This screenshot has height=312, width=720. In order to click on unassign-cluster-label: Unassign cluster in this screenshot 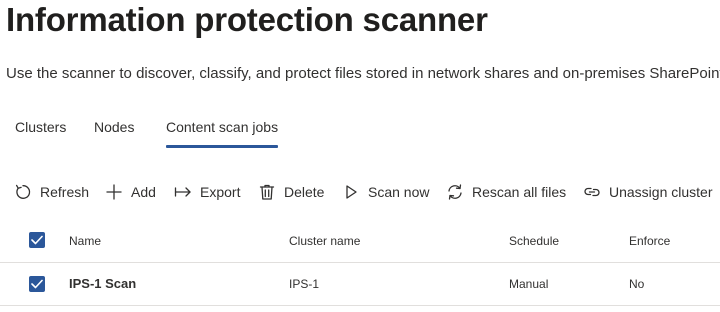, I will do `click(661, 192)`.